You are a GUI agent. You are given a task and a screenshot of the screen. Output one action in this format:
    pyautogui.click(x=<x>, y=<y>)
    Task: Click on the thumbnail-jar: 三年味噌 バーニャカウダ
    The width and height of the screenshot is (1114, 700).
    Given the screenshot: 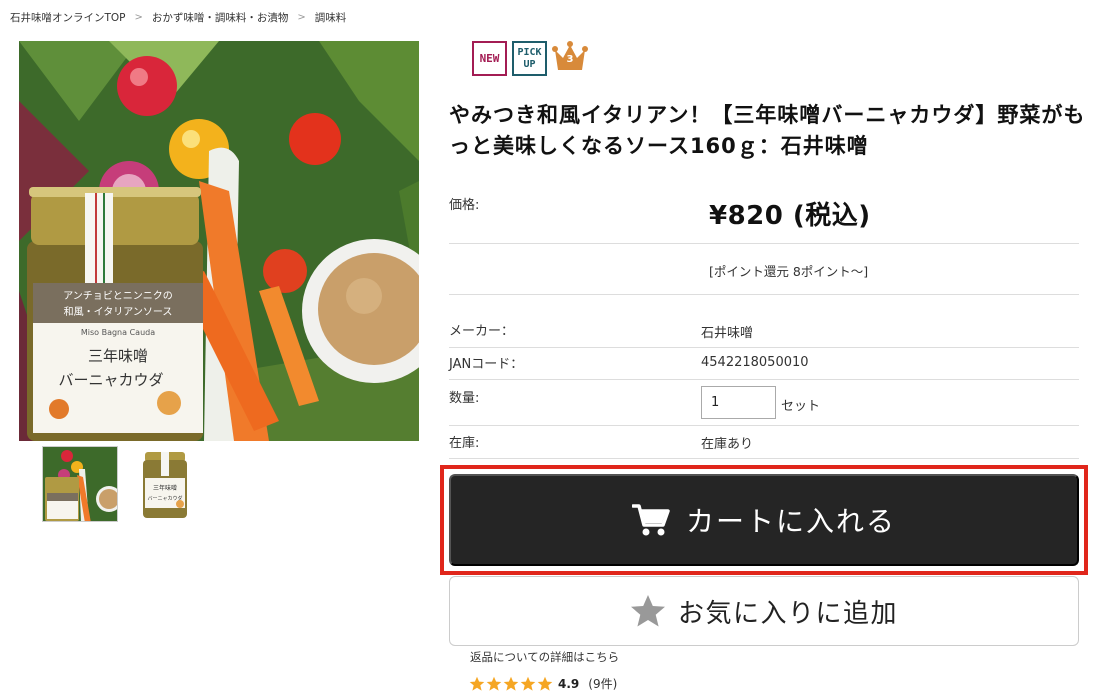 What is the action you would take?
    pyautogui.click(x=170, y=484)
    